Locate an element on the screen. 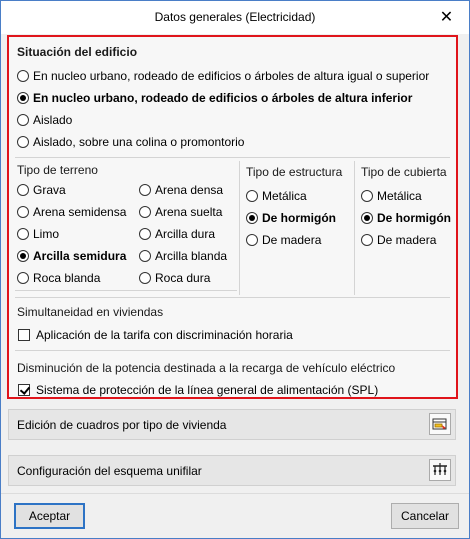 Image resolution: width=470 pixels, height=539 pixels. situacion-option-4: Aislado, sobre una colina o promontorio is located at coordinates (130, 142).